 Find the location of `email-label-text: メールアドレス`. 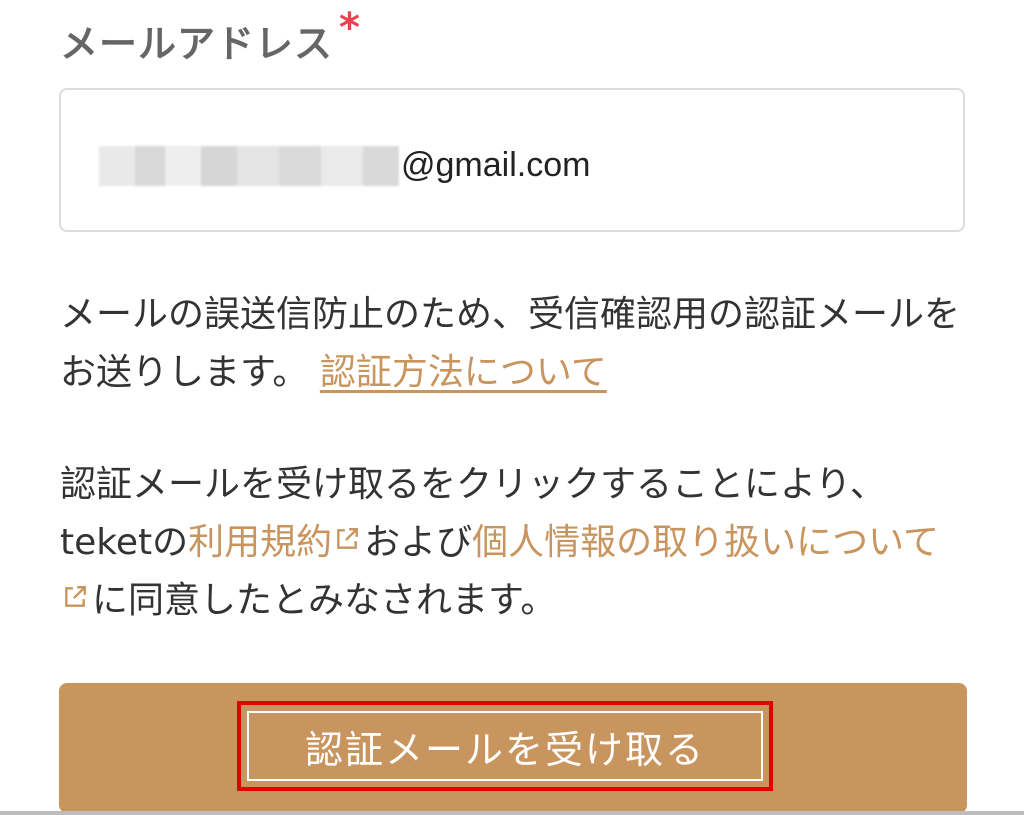

email-label-text: メールアドレス is located at coordinates (197, 44).